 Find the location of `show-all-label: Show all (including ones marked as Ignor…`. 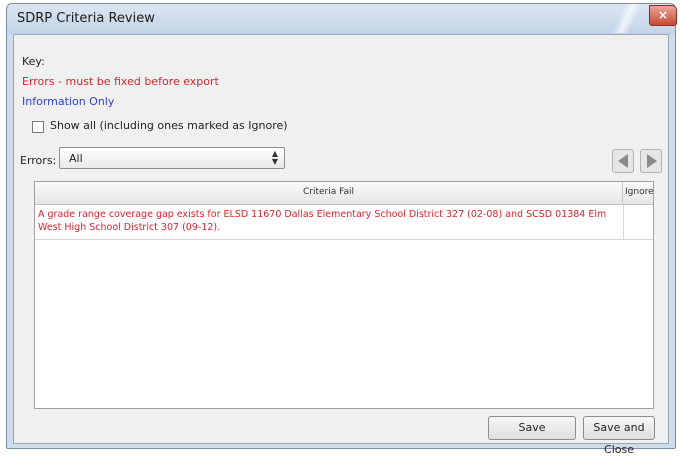

show-all-label: Show all (including ones marked as Ignor… is located at coordinates (169, 125).